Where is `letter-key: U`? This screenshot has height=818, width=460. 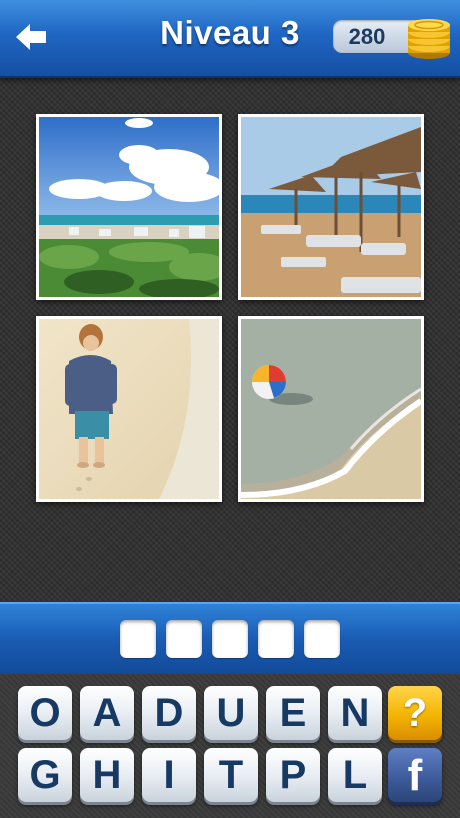
letter-key: U is located at coordinates (231, 713).